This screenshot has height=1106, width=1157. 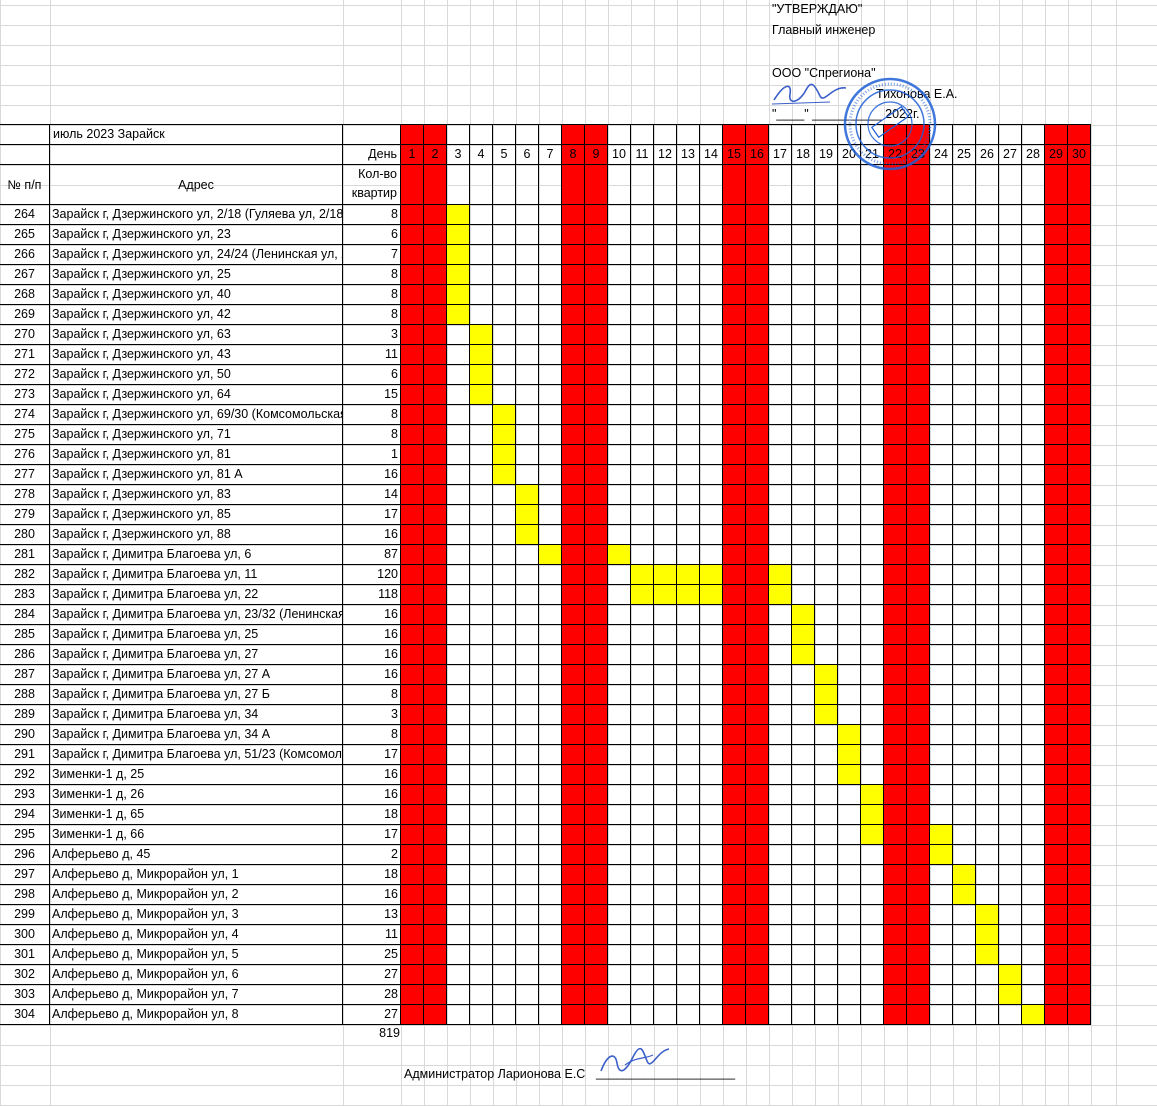 What do you see at coordinates (196, 274) in the screenshot?
I see `row-address: Зарайск г, Дзержинского ул, 25` at bounding box center [196, 274].